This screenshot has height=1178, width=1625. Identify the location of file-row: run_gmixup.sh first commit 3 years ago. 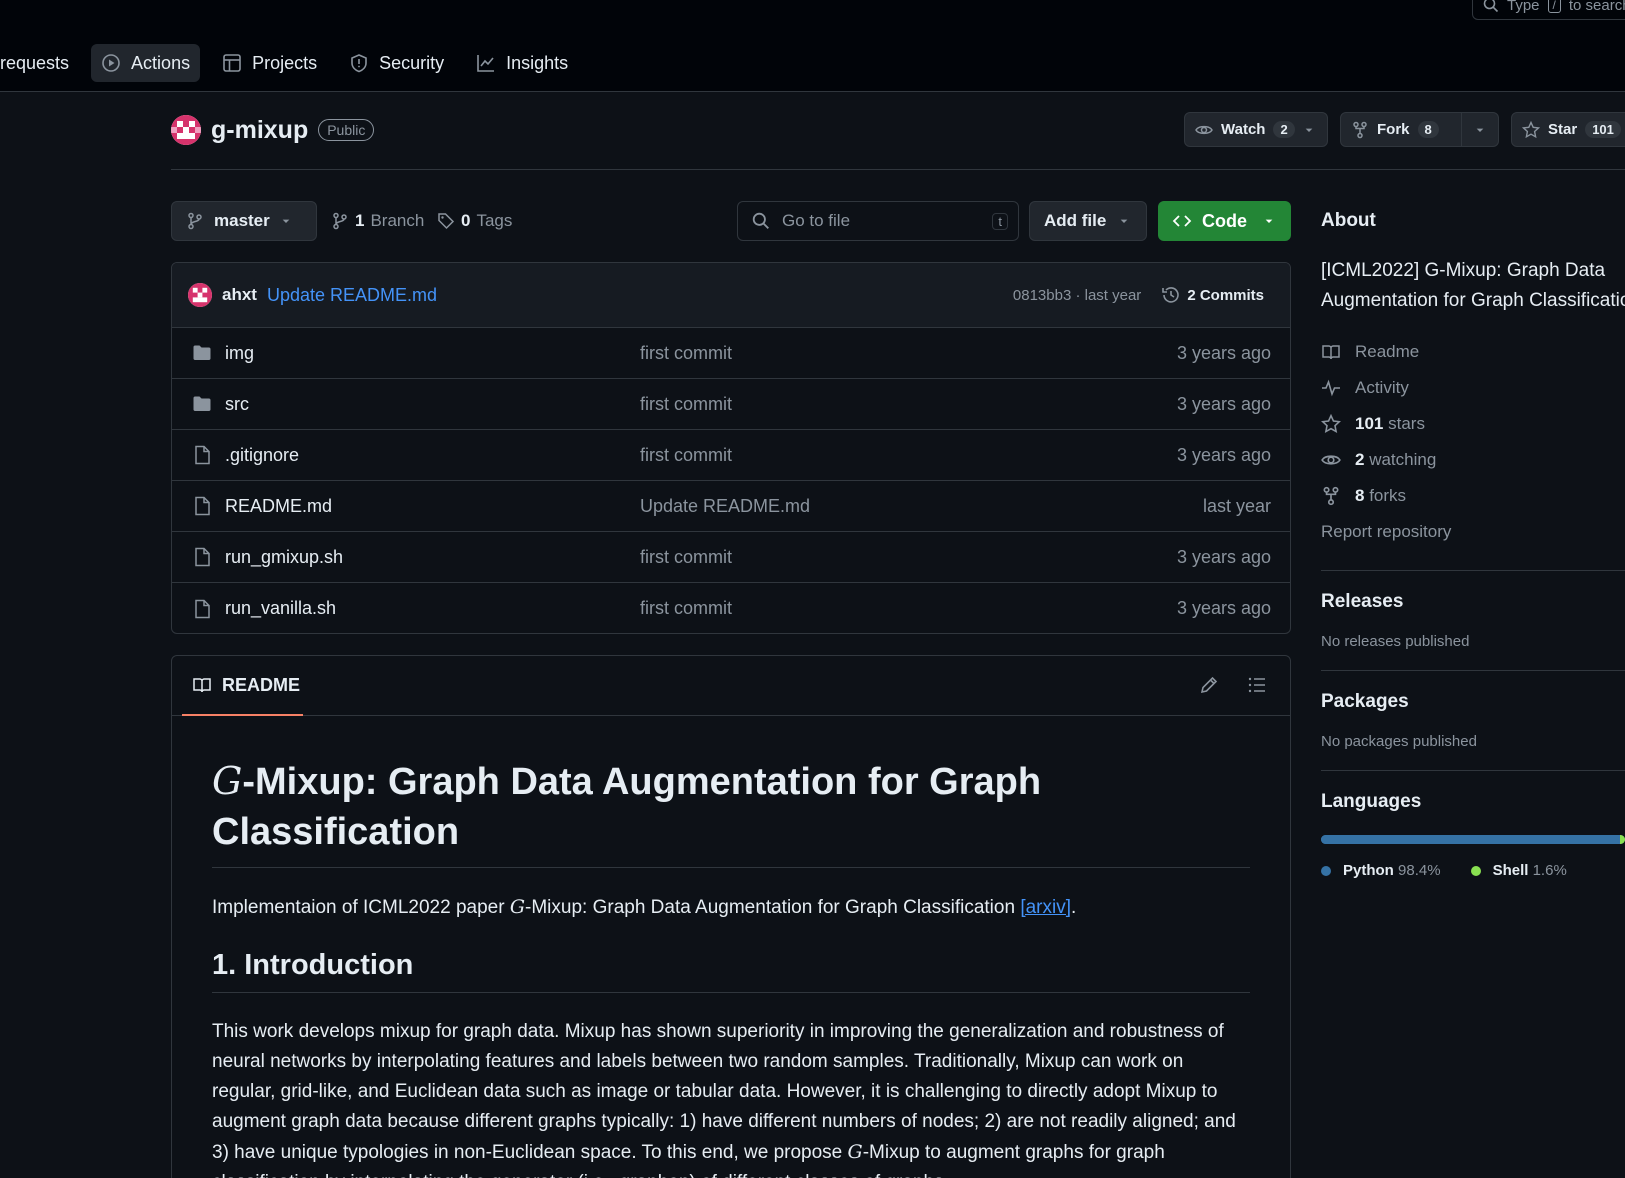
(731, 557).